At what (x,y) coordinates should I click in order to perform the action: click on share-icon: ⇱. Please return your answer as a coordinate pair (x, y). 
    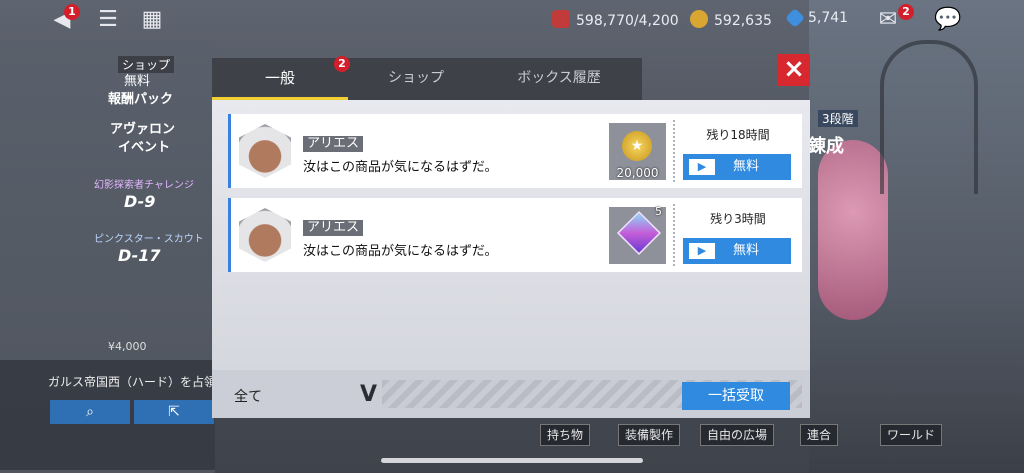
    Looking at the image, I should click on (174, 412).